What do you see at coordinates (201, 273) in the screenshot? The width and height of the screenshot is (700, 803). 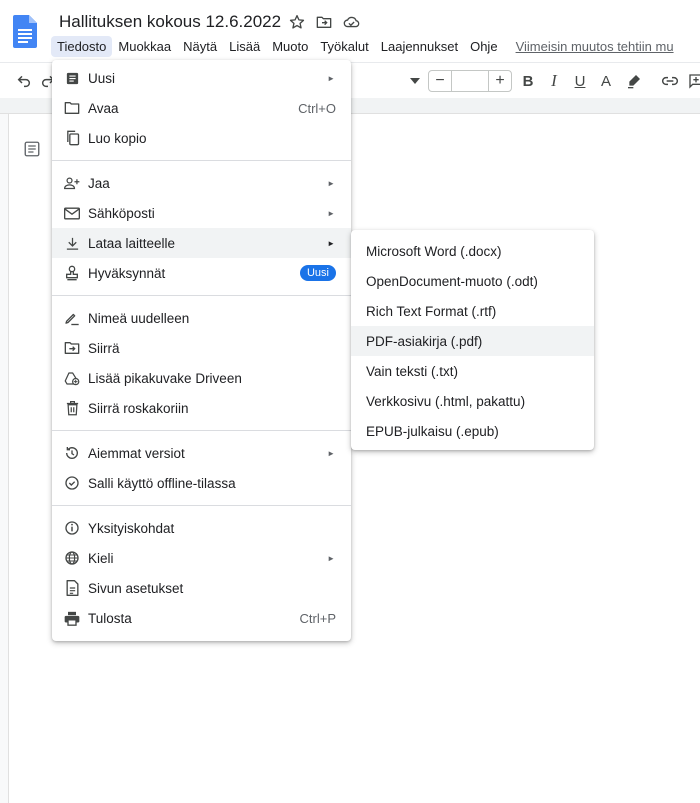 I see `menu-item-hyvaksynnat: Hyväksynnät Uusi` at bounding box center [201, 273].